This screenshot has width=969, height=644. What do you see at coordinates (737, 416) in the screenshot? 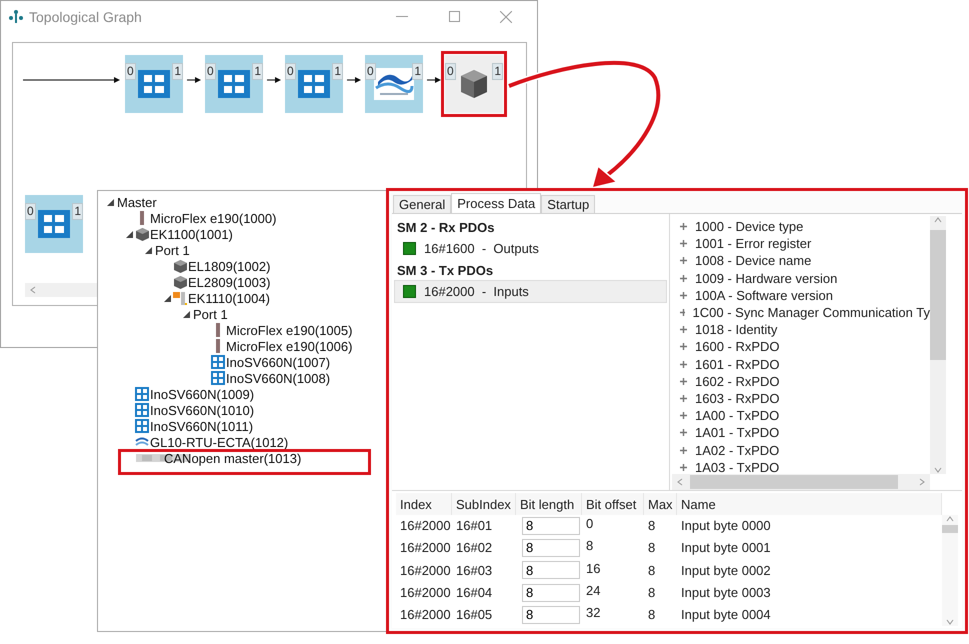
I see `object-item: 1A00 - TxPDO` at bounding box center [737, 416].